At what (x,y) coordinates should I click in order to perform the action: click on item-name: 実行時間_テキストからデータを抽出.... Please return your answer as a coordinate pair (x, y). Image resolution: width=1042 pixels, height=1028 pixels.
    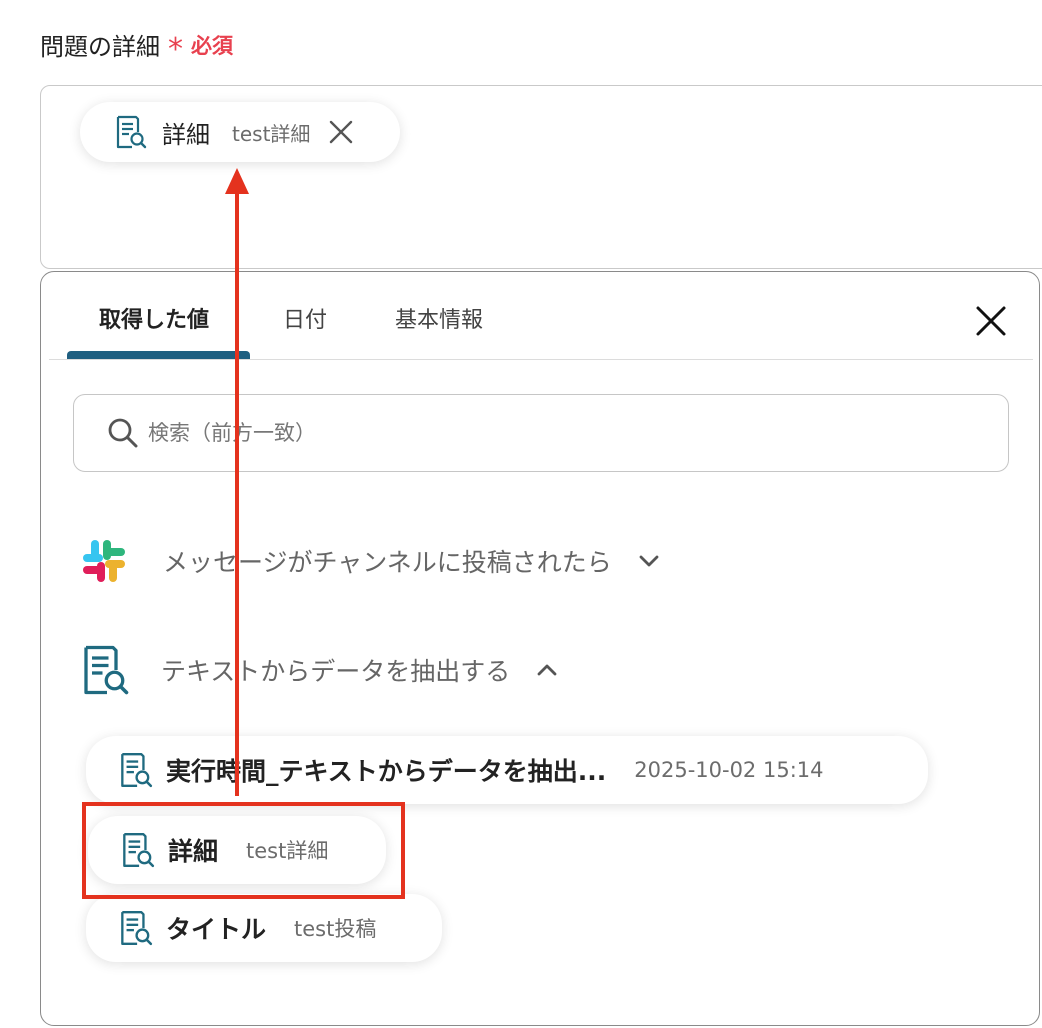
    Looking at the image, I should click on (386, 771).